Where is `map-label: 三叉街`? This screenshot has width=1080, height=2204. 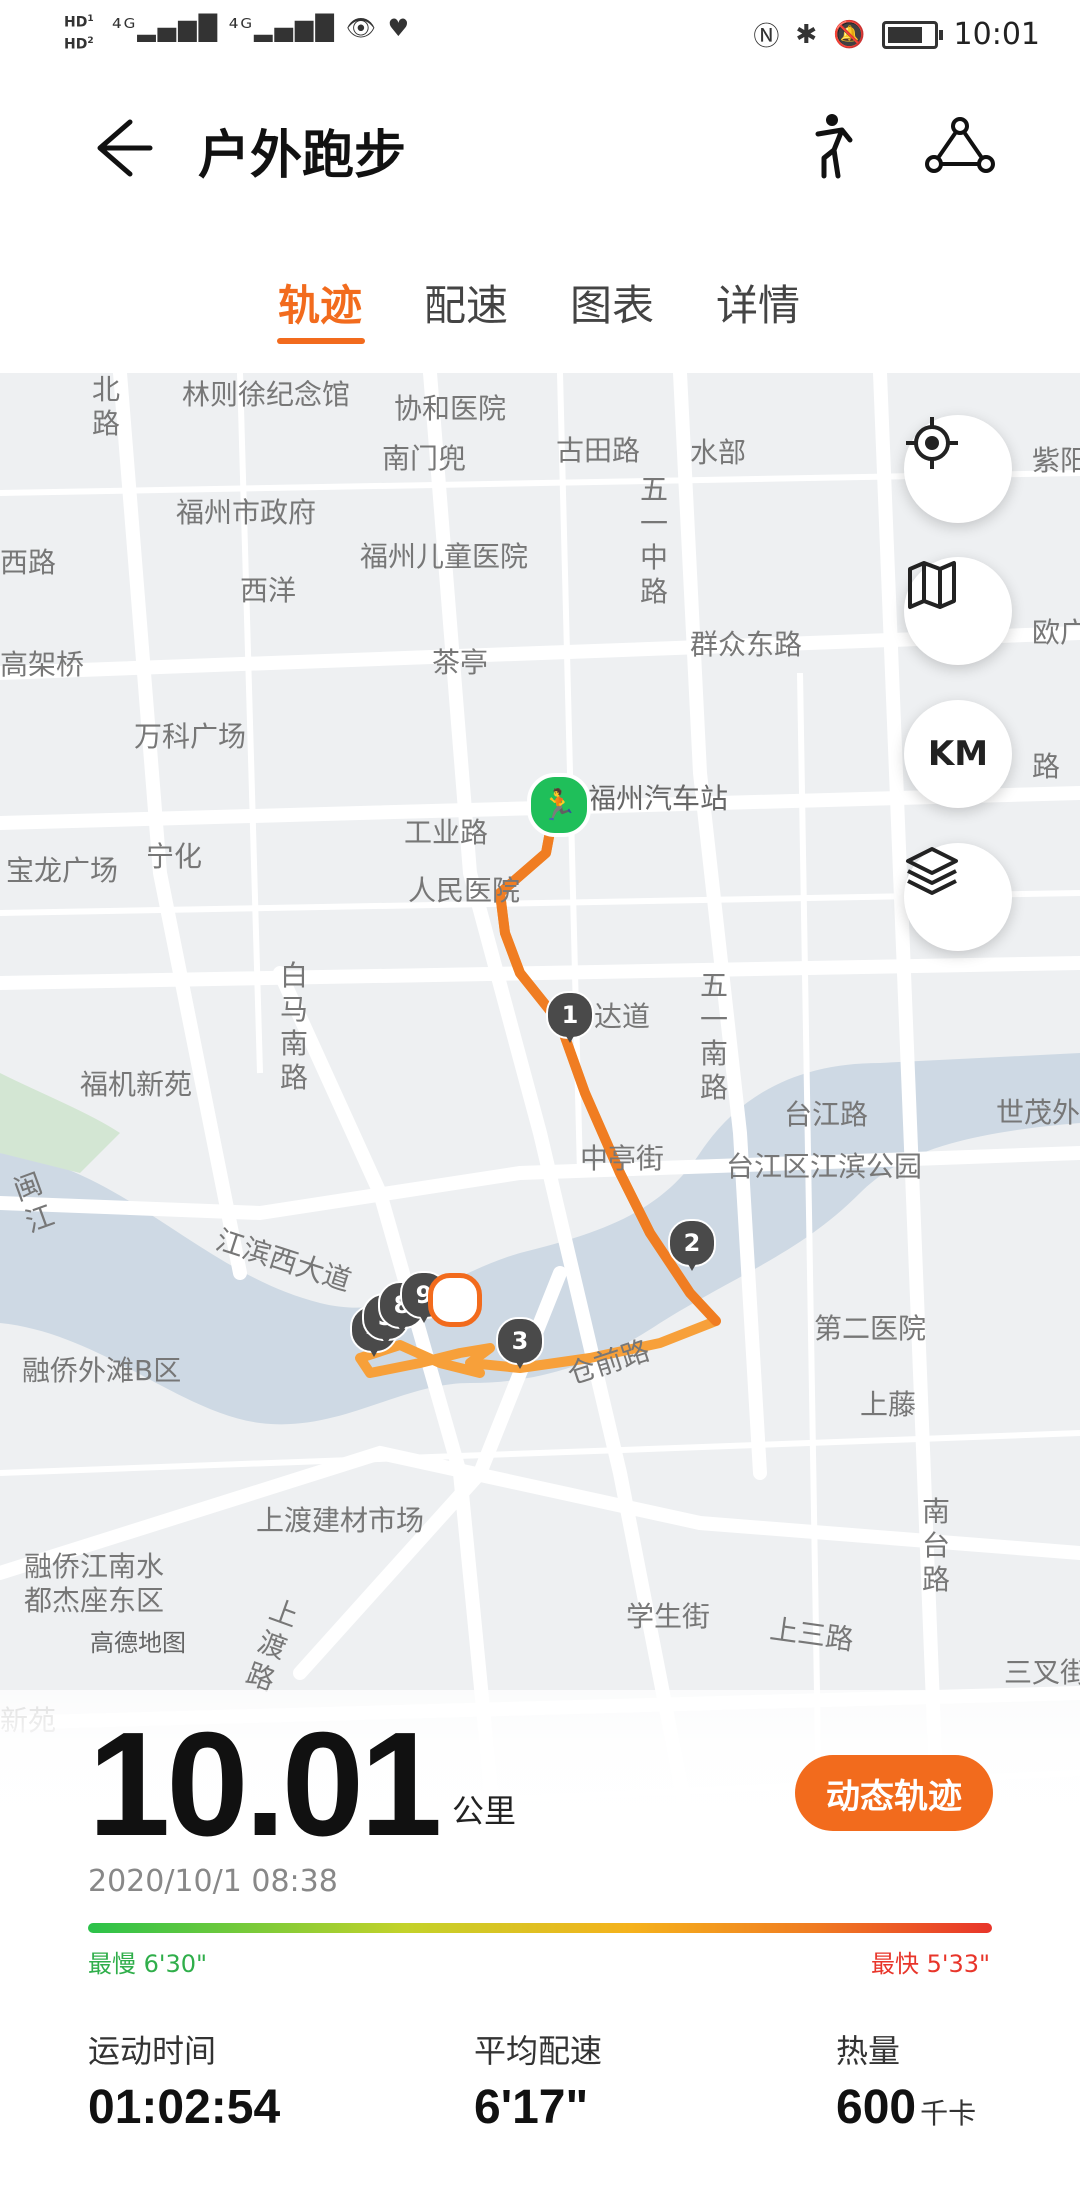
map-label: 三叉街 is located at coordinates (1042, 1672).